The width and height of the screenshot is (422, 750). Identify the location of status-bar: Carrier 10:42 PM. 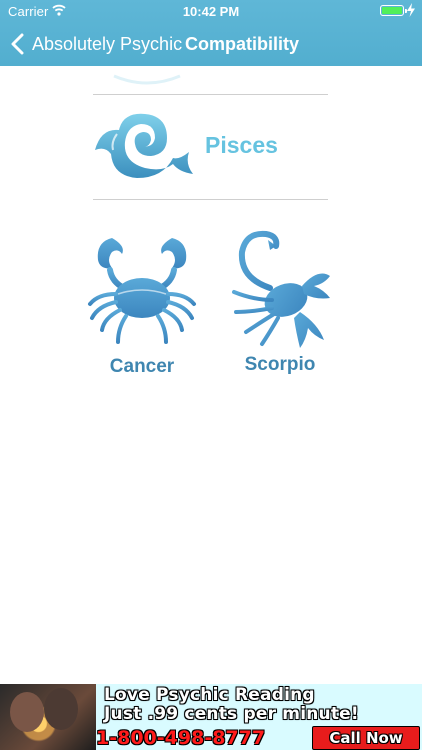
(211, 11).